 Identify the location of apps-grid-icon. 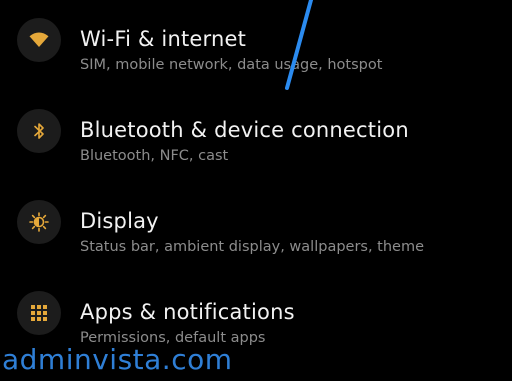
(39, 313).